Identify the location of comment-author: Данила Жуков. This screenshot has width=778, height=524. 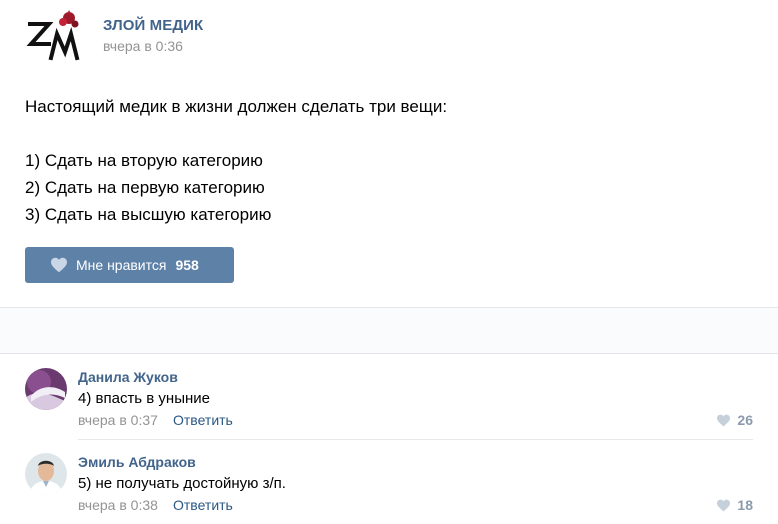
(128, 377).